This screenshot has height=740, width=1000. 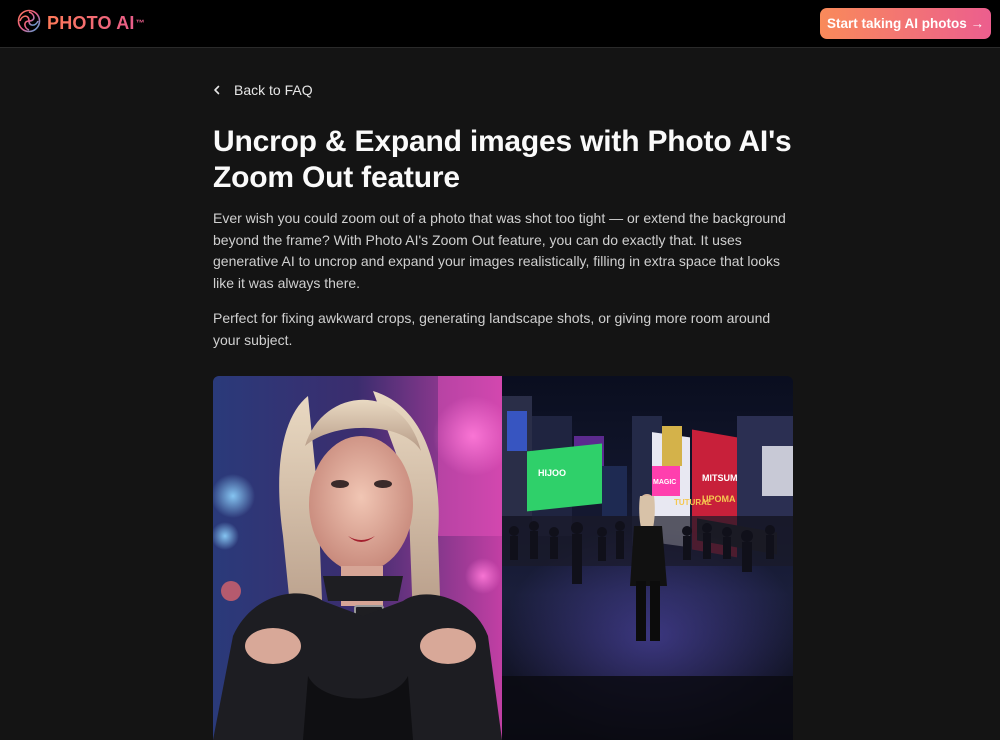 What do you see at coordinates (29, 23) in the screenshot?
I see `brand-swirl-icon` at bounding box center [29, 23].